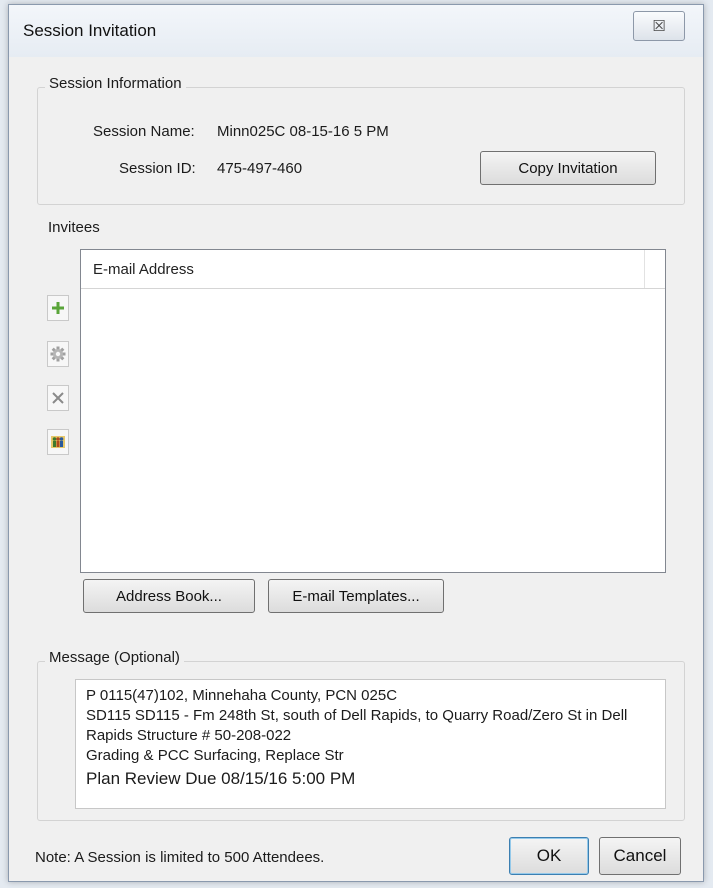  I want to click on email-address-column-header: E-mail Address, so click(143, 269).